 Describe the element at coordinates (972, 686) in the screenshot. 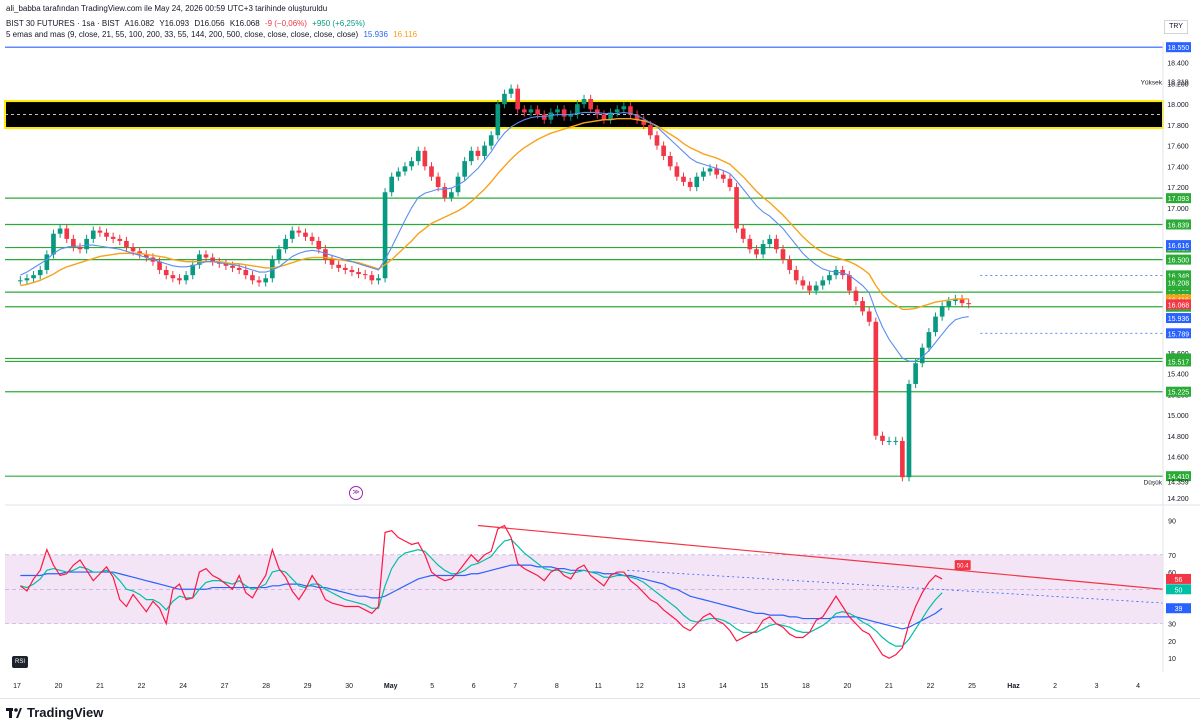

I see `time-tick-label: 25` at that location.